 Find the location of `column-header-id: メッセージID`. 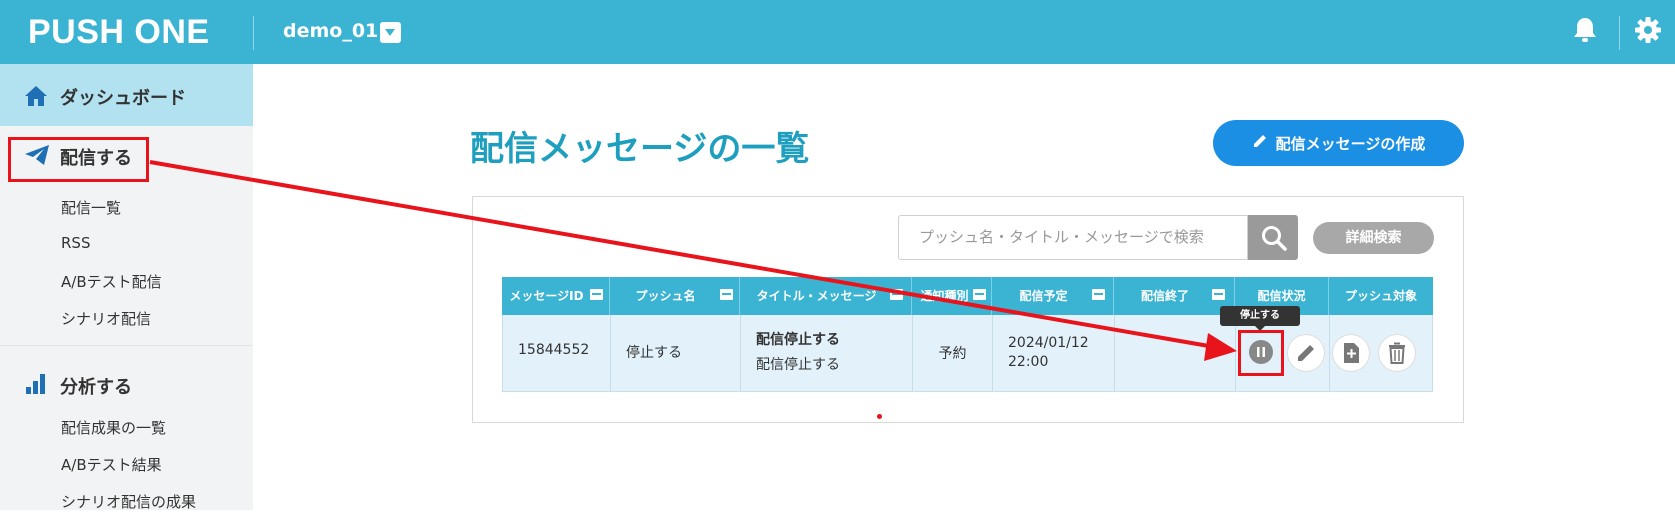

column-header-id: メッセージID is located at coordinates (556, 296).